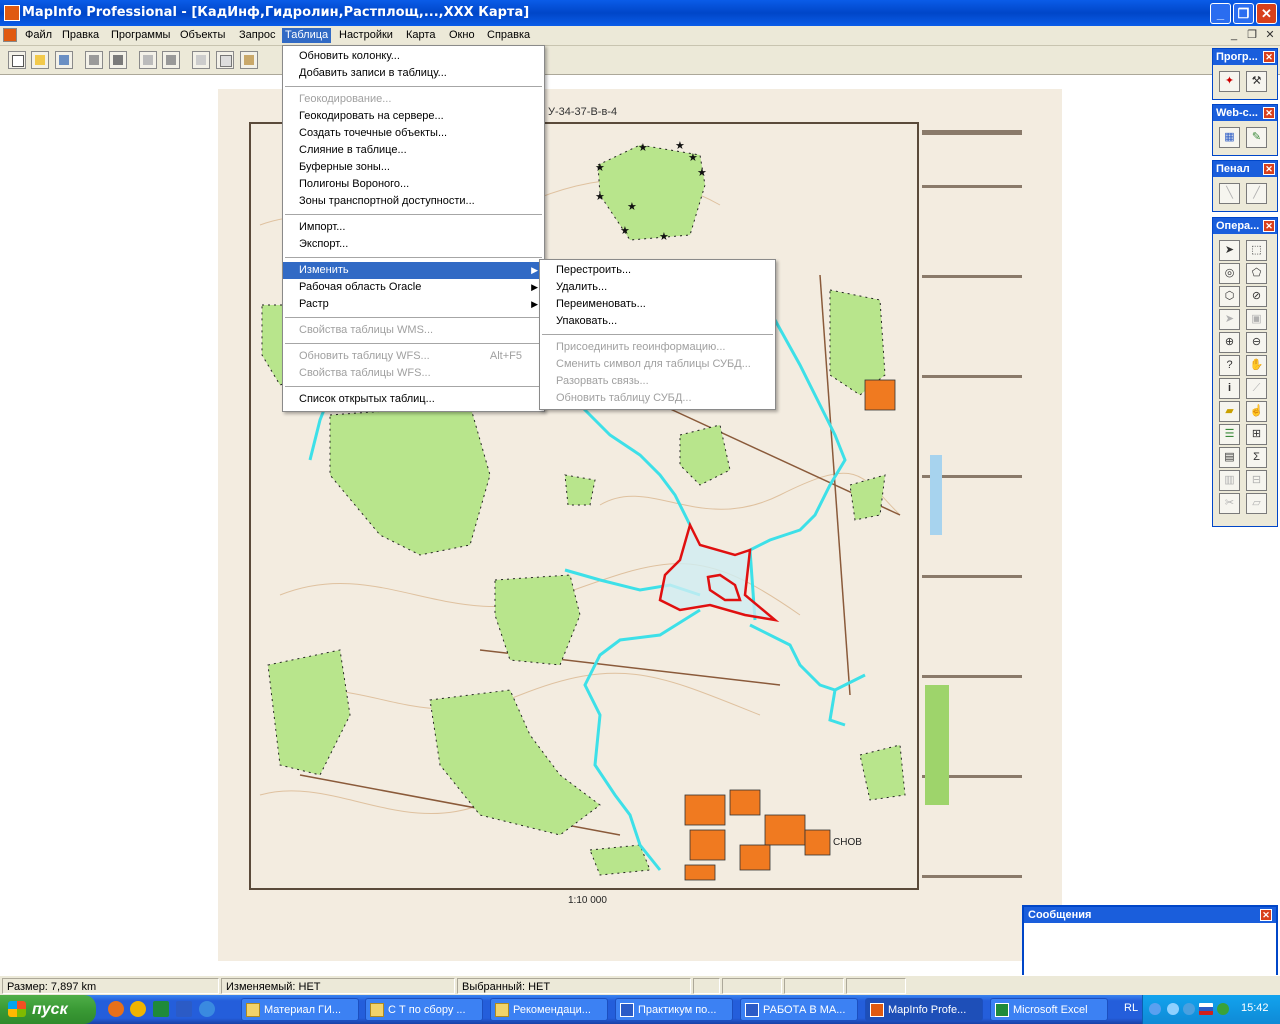  I want to click on mdi-close-button: ✕, so click(1270, 35).